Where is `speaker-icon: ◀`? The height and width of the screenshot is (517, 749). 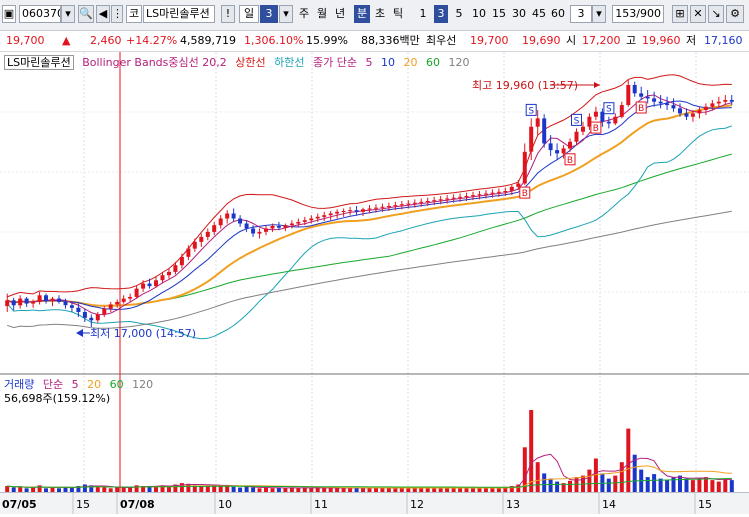
speaker-icon: ◀ is located at coordinates (103, 14).